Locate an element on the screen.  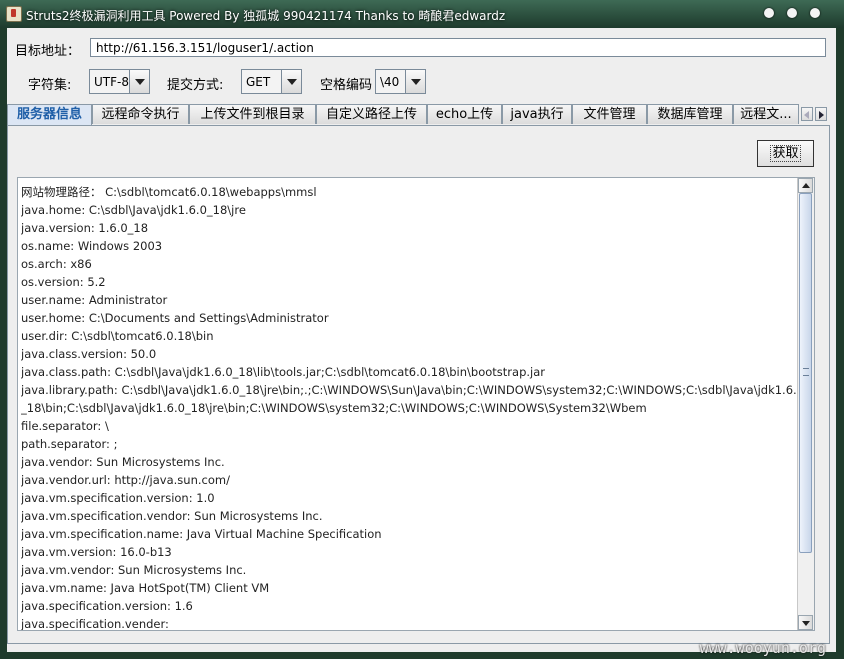
space-encoding-value: \40 is located at coordinates (390, 82).